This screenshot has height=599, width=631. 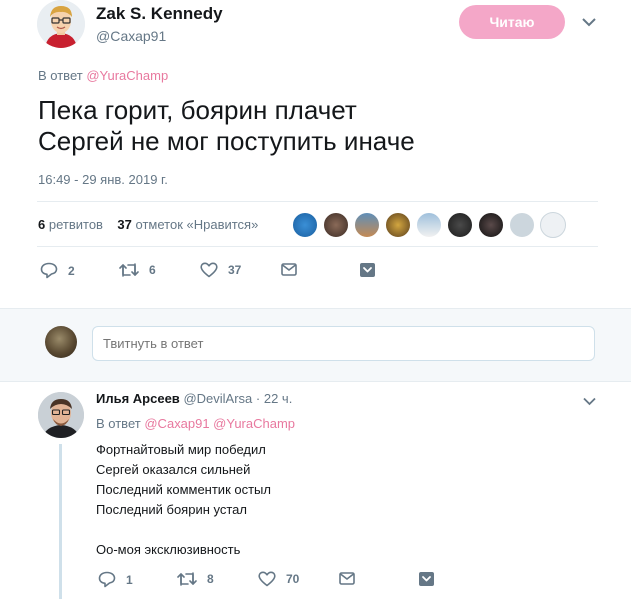 I want to click on reply-action: 2, so click(x=57, y=270).